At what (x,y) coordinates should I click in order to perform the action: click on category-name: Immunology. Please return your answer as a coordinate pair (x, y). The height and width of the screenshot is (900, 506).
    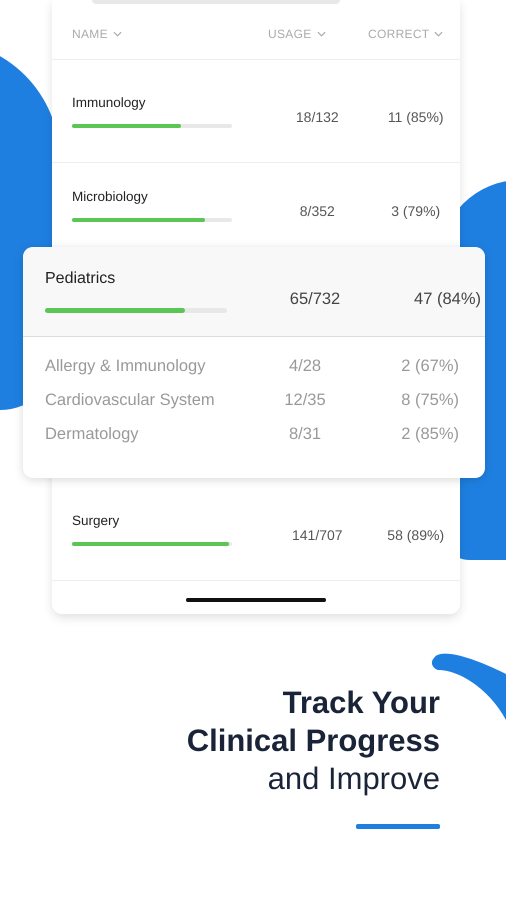
    Looking at the image, I should click on (161, 102).